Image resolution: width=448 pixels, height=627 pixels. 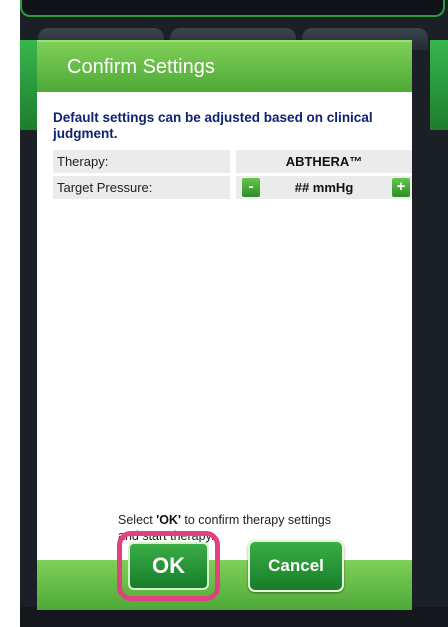 What do you see at coordinates (168, 566) in the screenshot?
I see `ok-button: OK` at bounding box center [168, 566].